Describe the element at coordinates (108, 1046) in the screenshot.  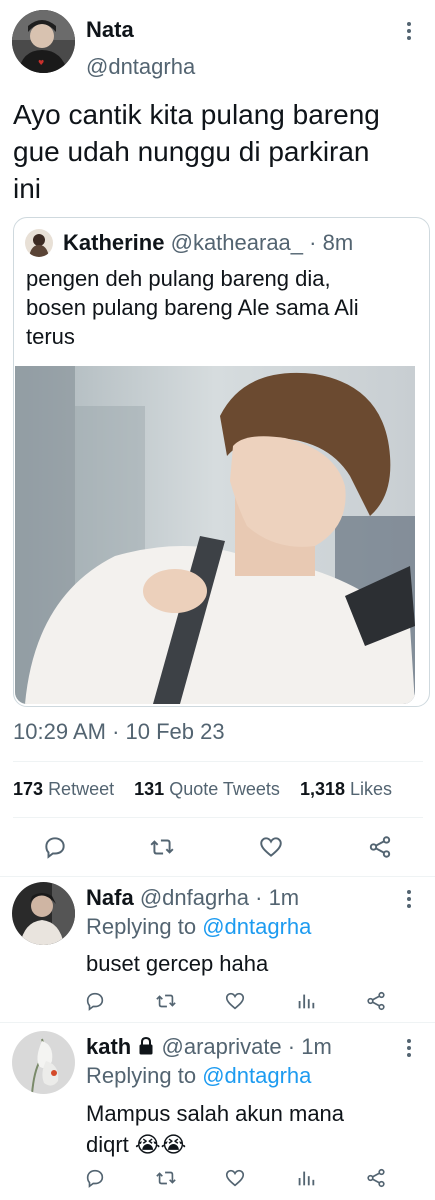
I see `reply-author-name: kath` at that location.